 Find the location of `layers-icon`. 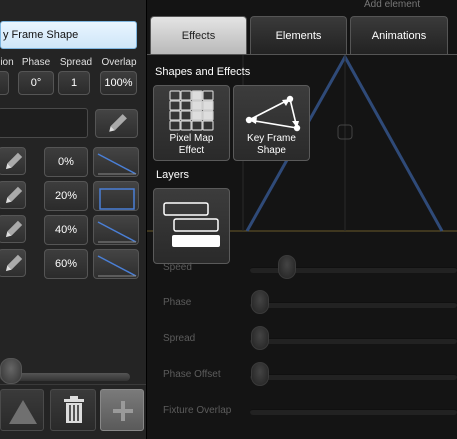

layers-icon is located at coordinates (191, 224).